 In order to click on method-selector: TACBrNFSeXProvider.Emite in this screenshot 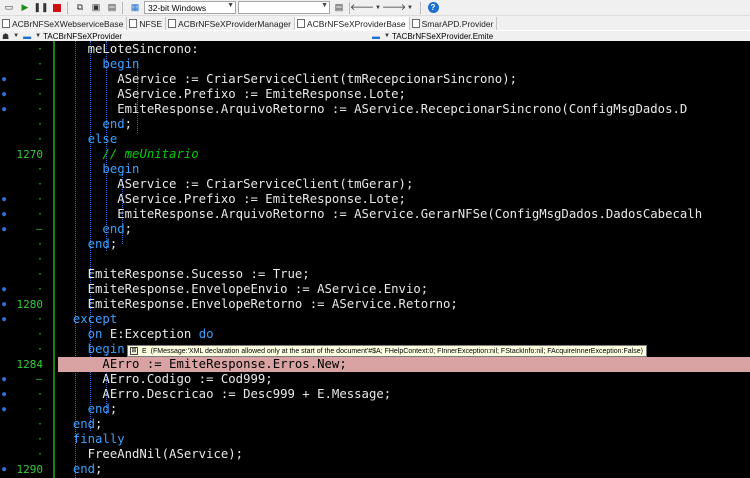, I will do `click(442, 36)`.